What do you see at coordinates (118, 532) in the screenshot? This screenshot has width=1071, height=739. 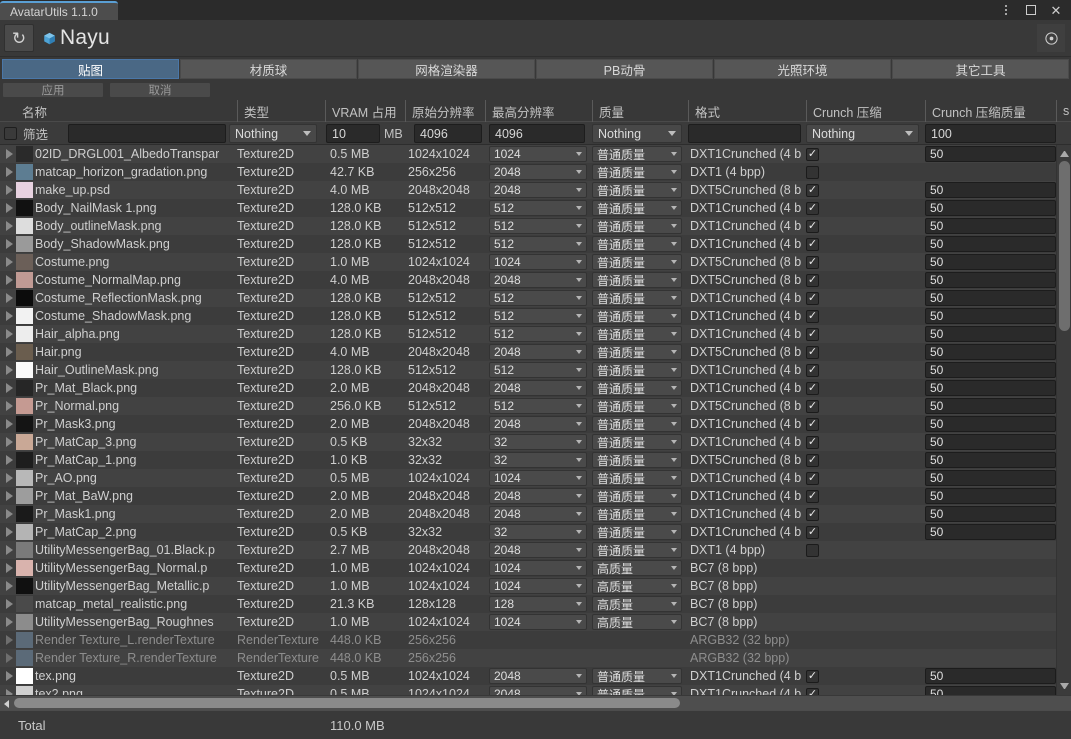 I see `cell-name: Pr_MatCap_2.png` at bounding box center [118, 532].